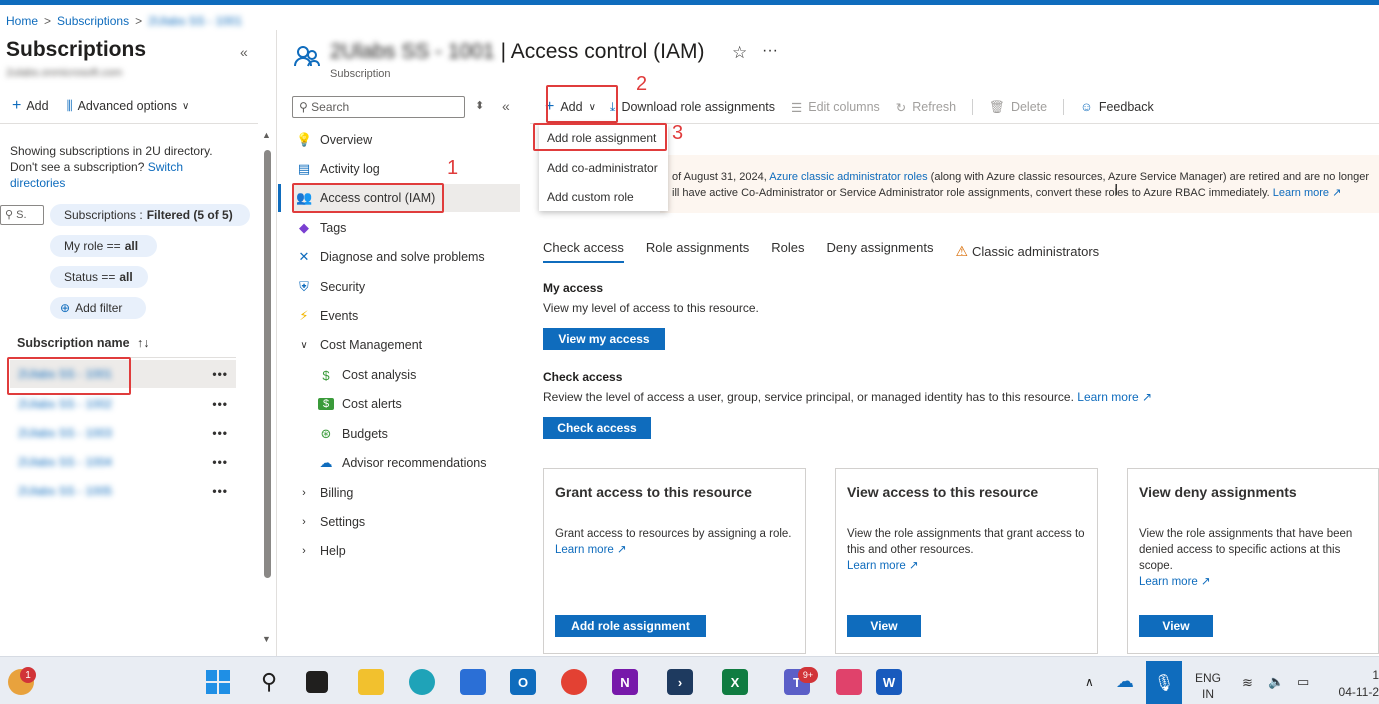 The width and height of the screenshot is (1379, 704). What do you see at coordinates (30, 106) in the screenshot?
I see `add-subscription-button: + Add` at bounding box center [30, 106].